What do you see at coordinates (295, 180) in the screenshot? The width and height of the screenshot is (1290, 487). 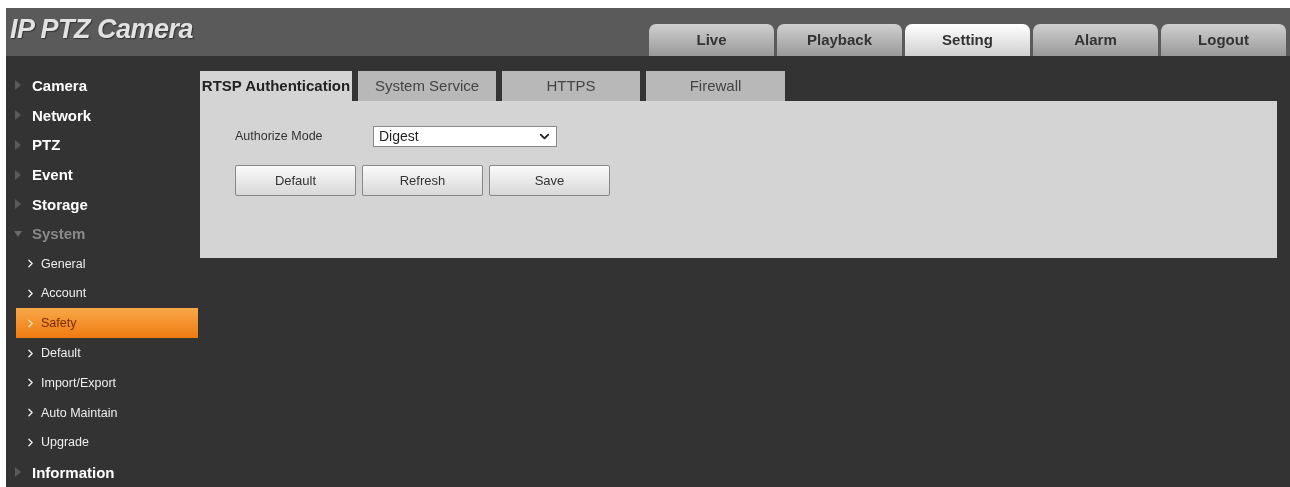 I see `action-button: Default` at bounding box center [295, 180].